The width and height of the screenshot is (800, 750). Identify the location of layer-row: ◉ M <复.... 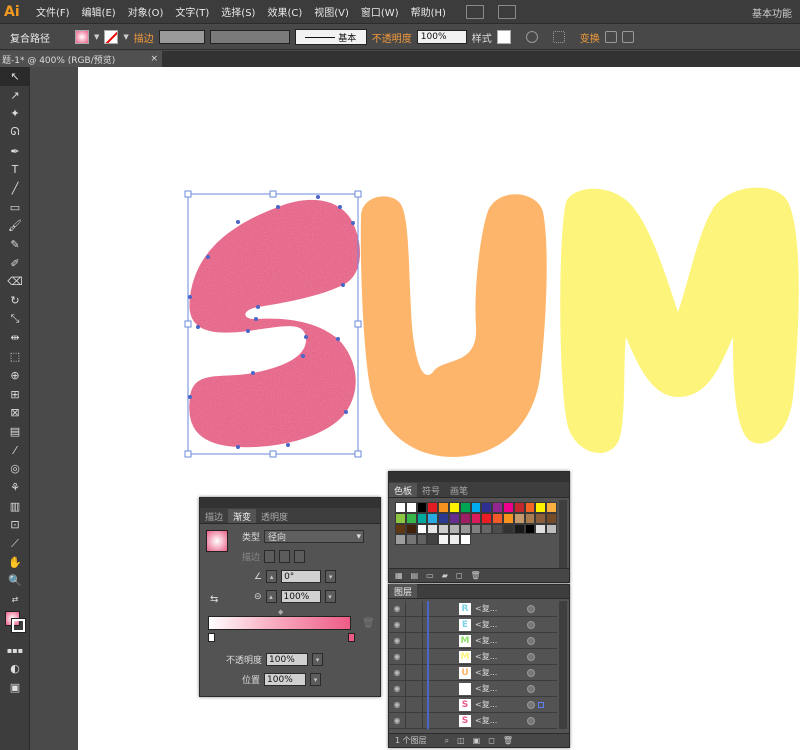
(473, 640).